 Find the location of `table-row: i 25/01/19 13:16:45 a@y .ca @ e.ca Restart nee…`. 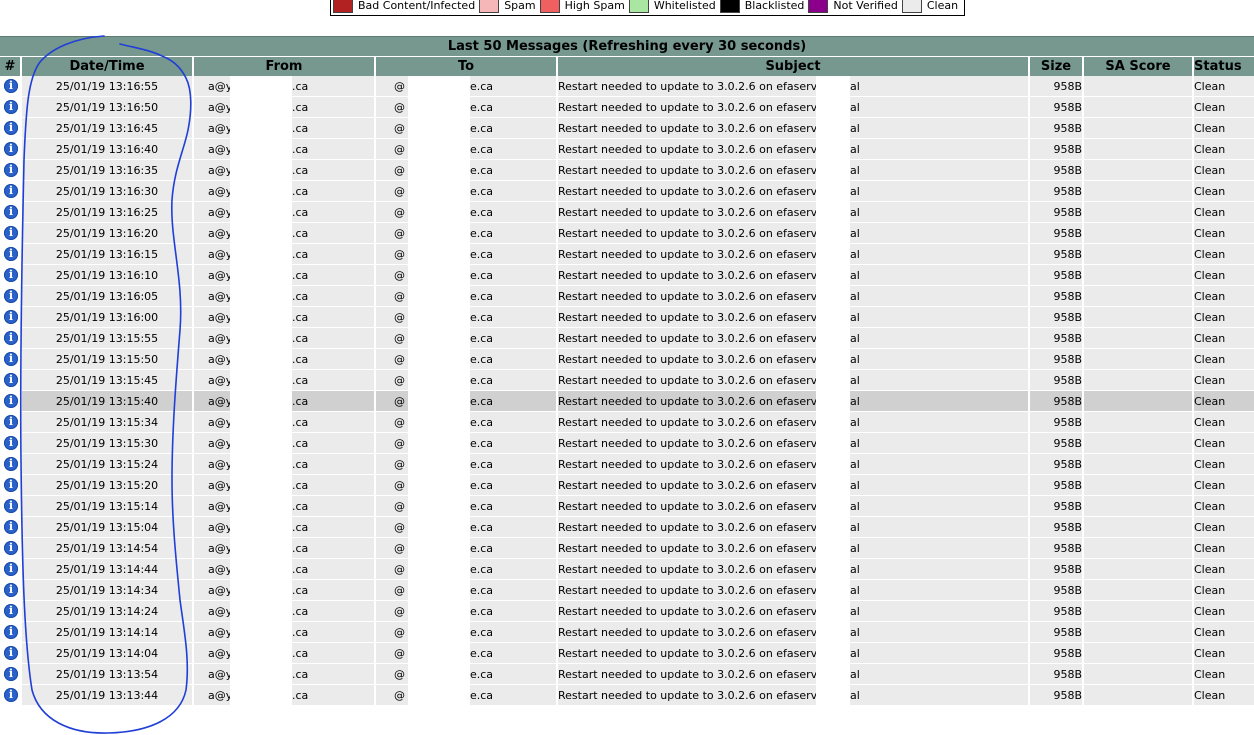

table-row: i 25/01/19 13:16:45 a@y .ca @ e.ca Restart nee… is located at coordinates (627, 128).